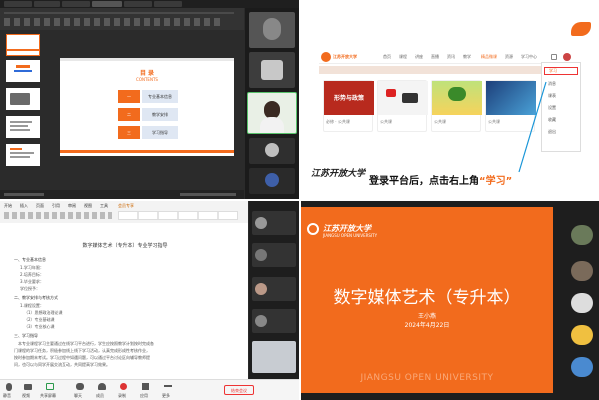 This screenshot has height=400, width=599. What do you see at coordinates (129, 132) in the screenshot?
I see `slide-item-number: 三` at bounding box center [129, 132].